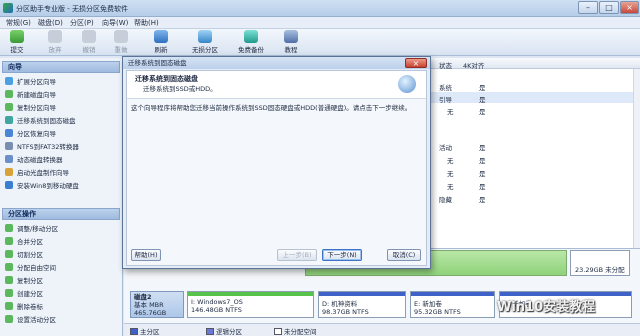 Image resolution: width=640 pixels, height=336 pixels. Describe the element at coordinates (121, 36) in the screenshot. I see `redo-icon` at that location.